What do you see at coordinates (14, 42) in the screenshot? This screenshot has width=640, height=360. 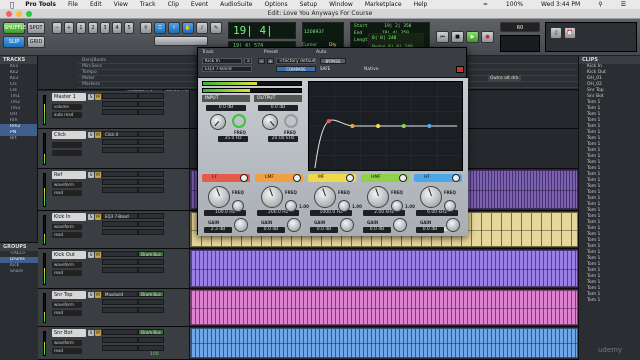 I see `slip-mode-button: SLIP` at bounding box center [14, 42].